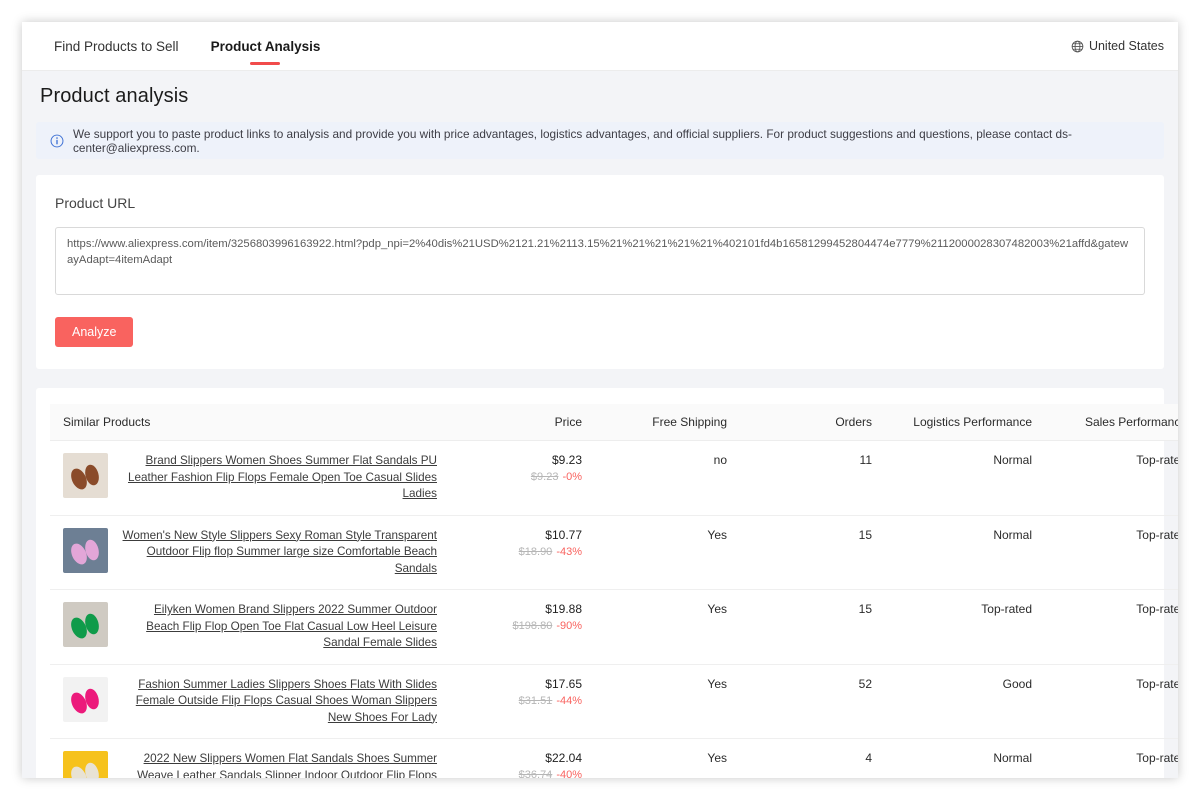  What do you see at coordinates (569, 773) in the screenshot?
I see `price-discount: -40%` at bounding box center [569, 773].